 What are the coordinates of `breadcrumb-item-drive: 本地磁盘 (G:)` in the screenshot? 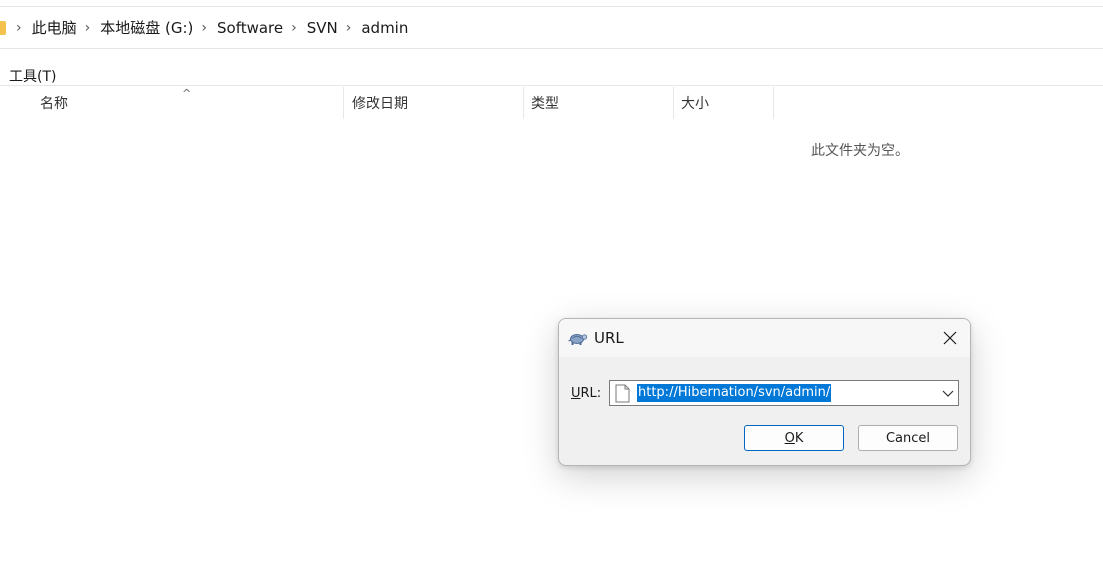 It's located at (146, 27).